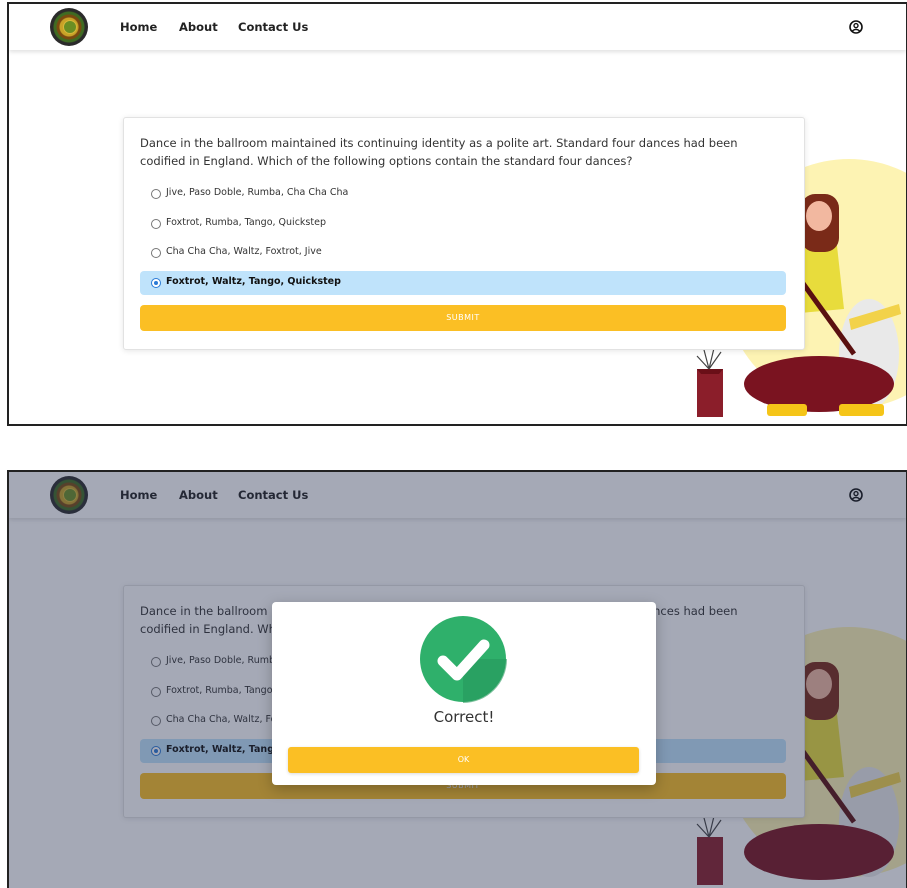  Describe the element at coordinates (463, 283) in the screenshot. I see `option-4-selected: Foxtrot, Waltz, Tango, Quickstep` at that location.